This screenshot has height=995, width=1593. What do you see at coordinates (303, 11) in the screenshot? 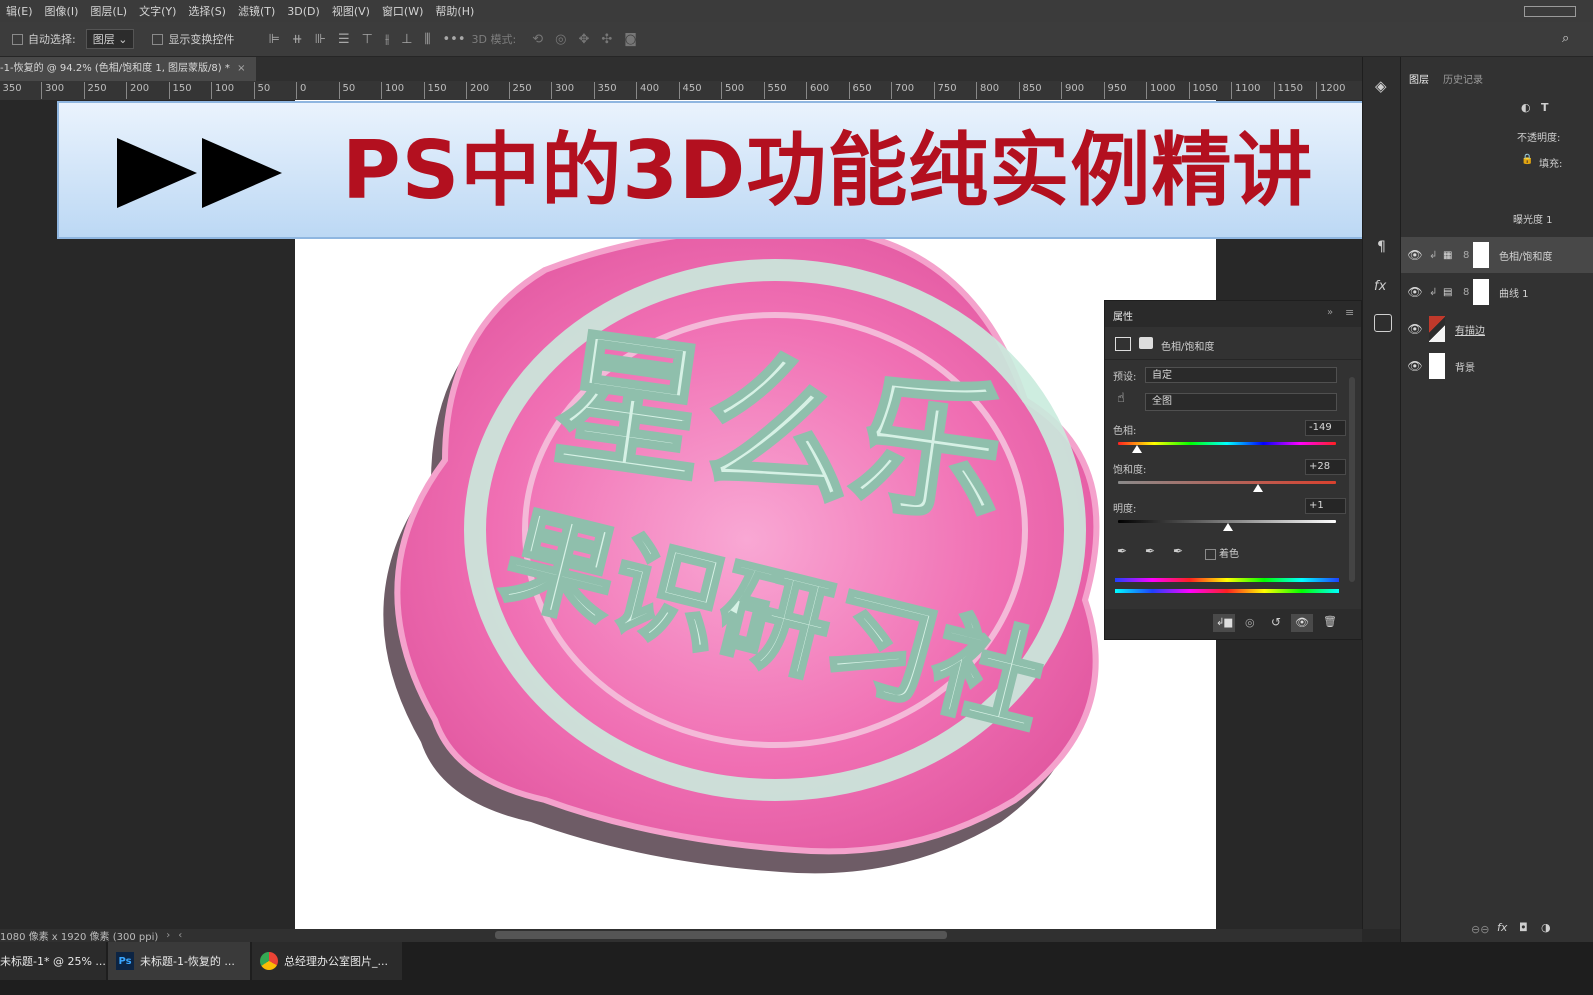
I see `menu-3d: 3D(D)` at bounding box center [303, 11].